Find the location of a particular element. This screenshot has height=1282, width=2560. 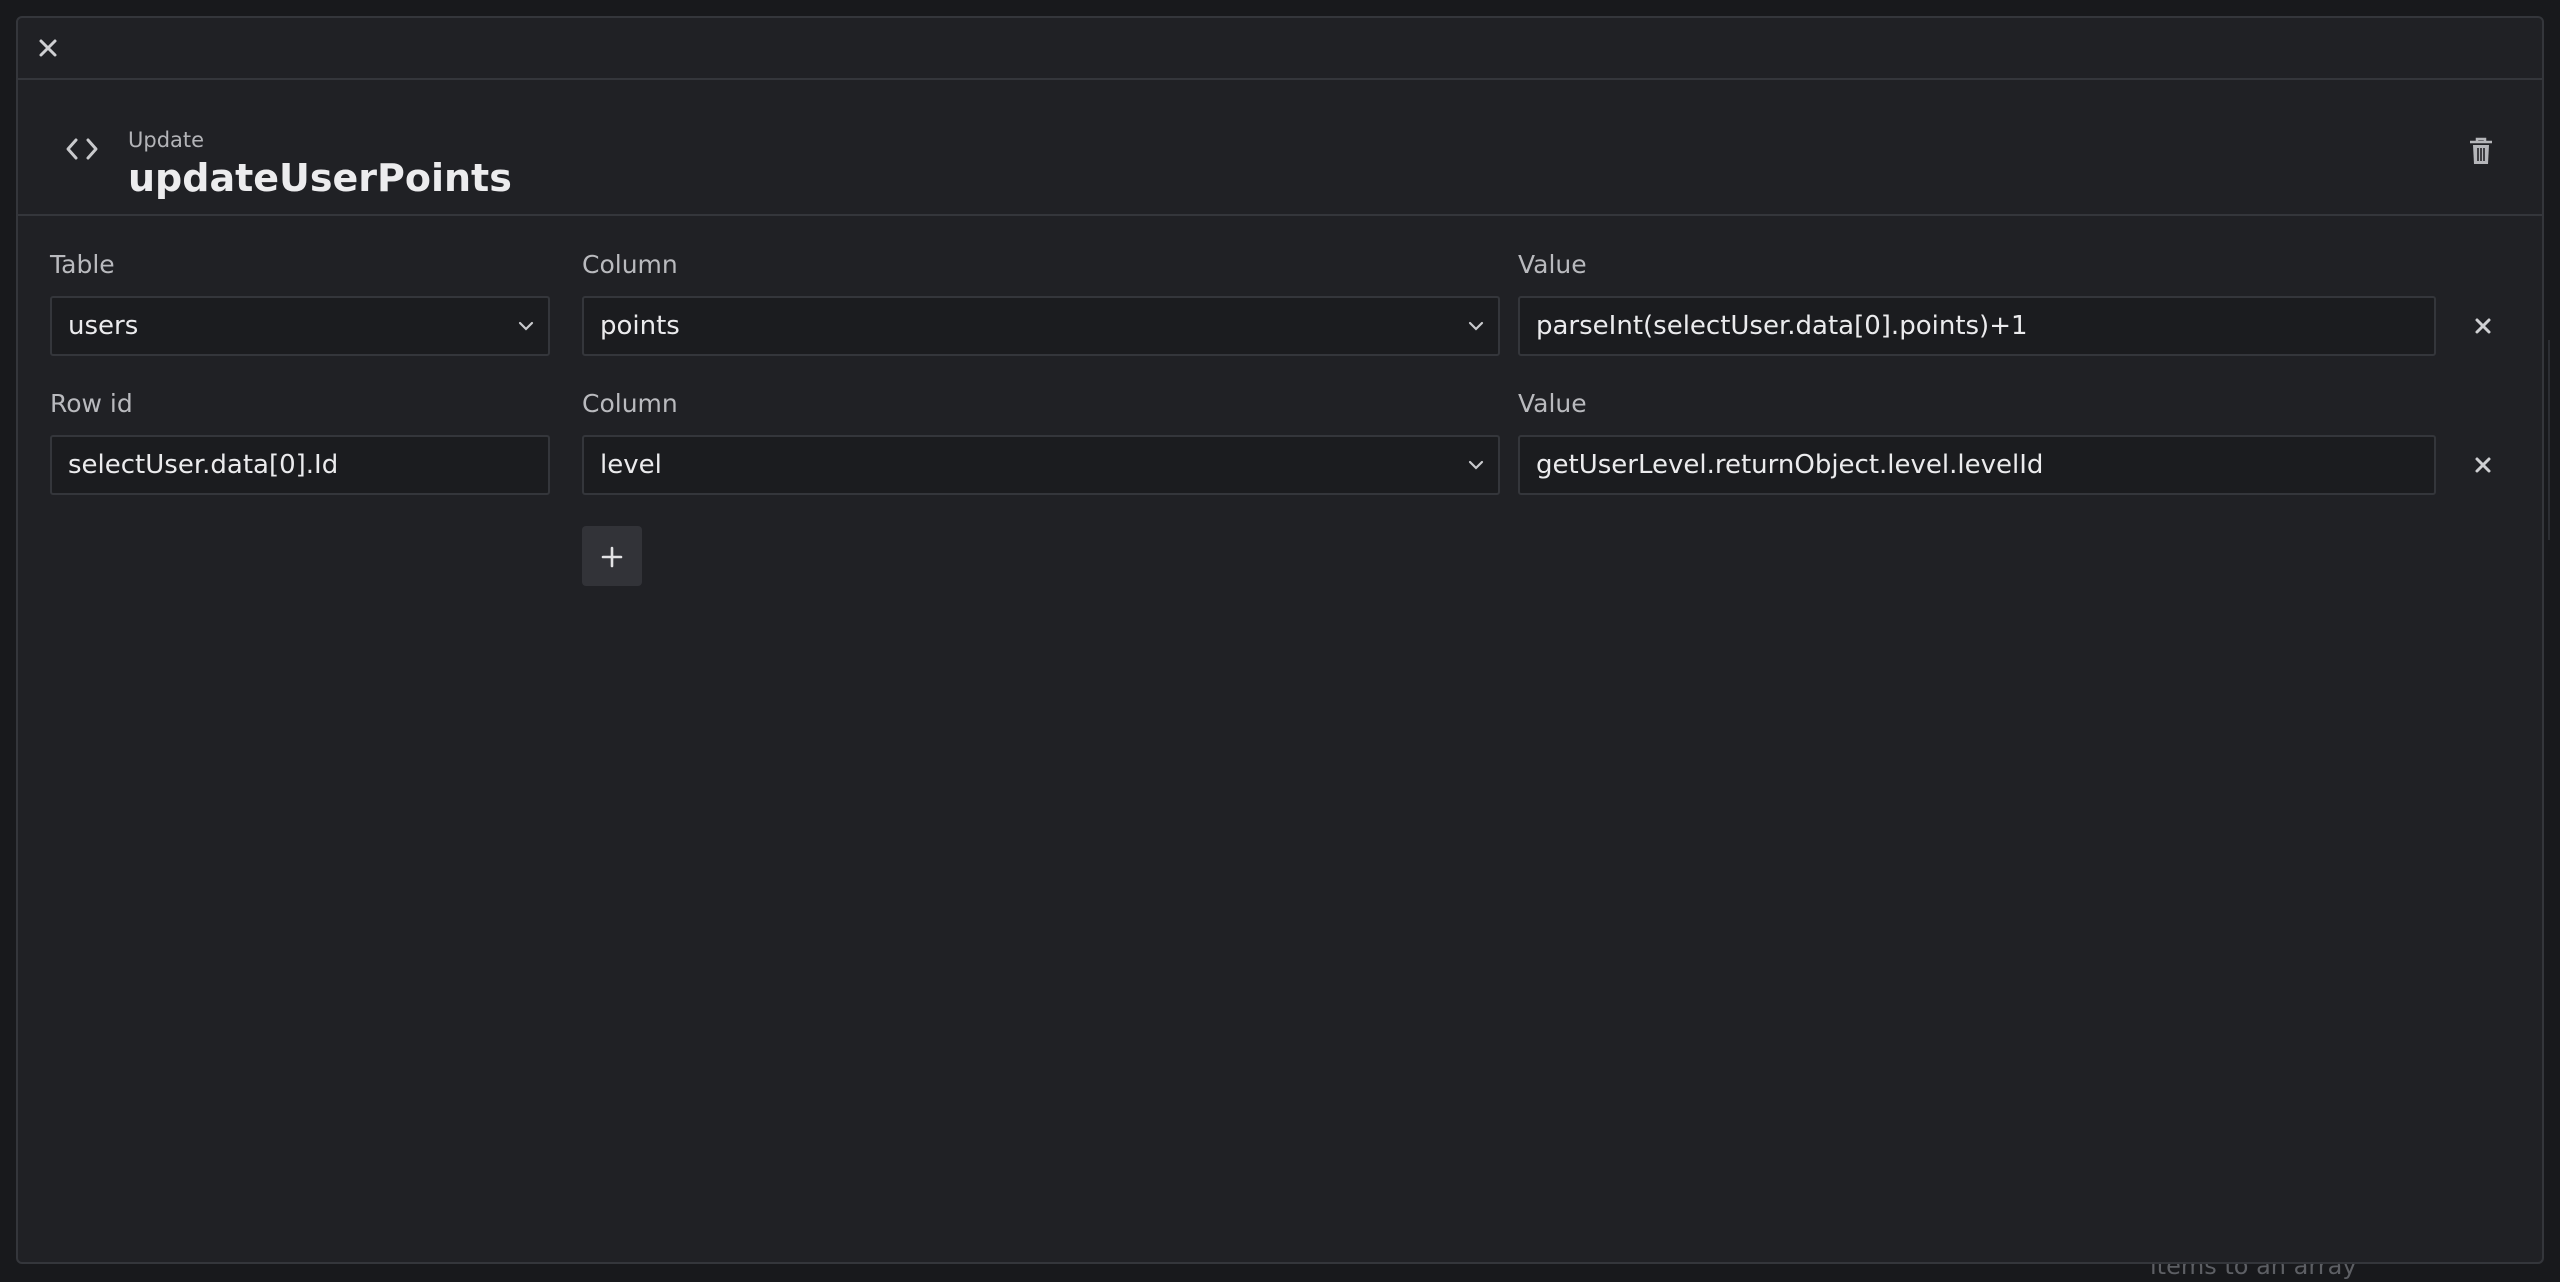

column-select: level is located at coordinates (1041, 465).